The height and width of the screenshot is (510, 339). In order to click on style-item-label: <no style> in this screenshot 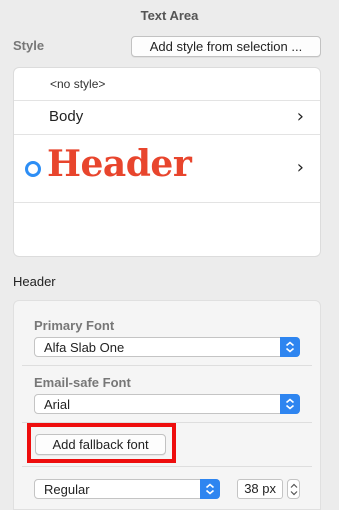, I will do `click(78, 84)`.